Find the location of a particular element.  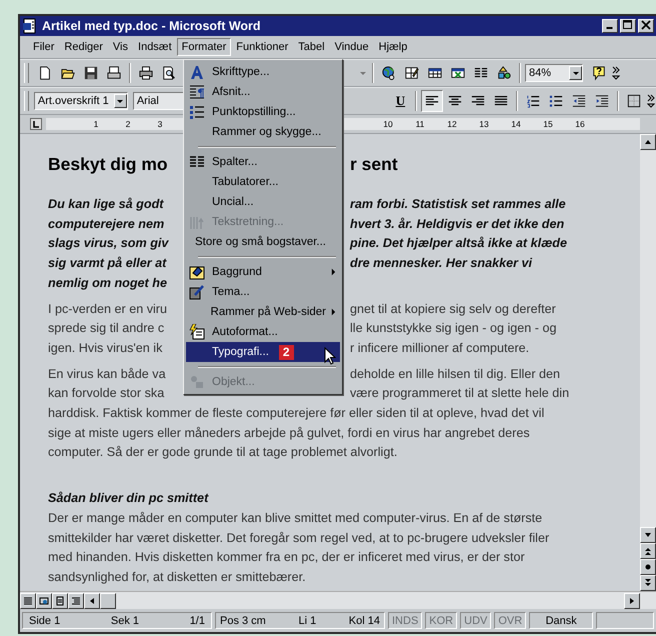

underline-button: U is located at coordinates (401, 101).